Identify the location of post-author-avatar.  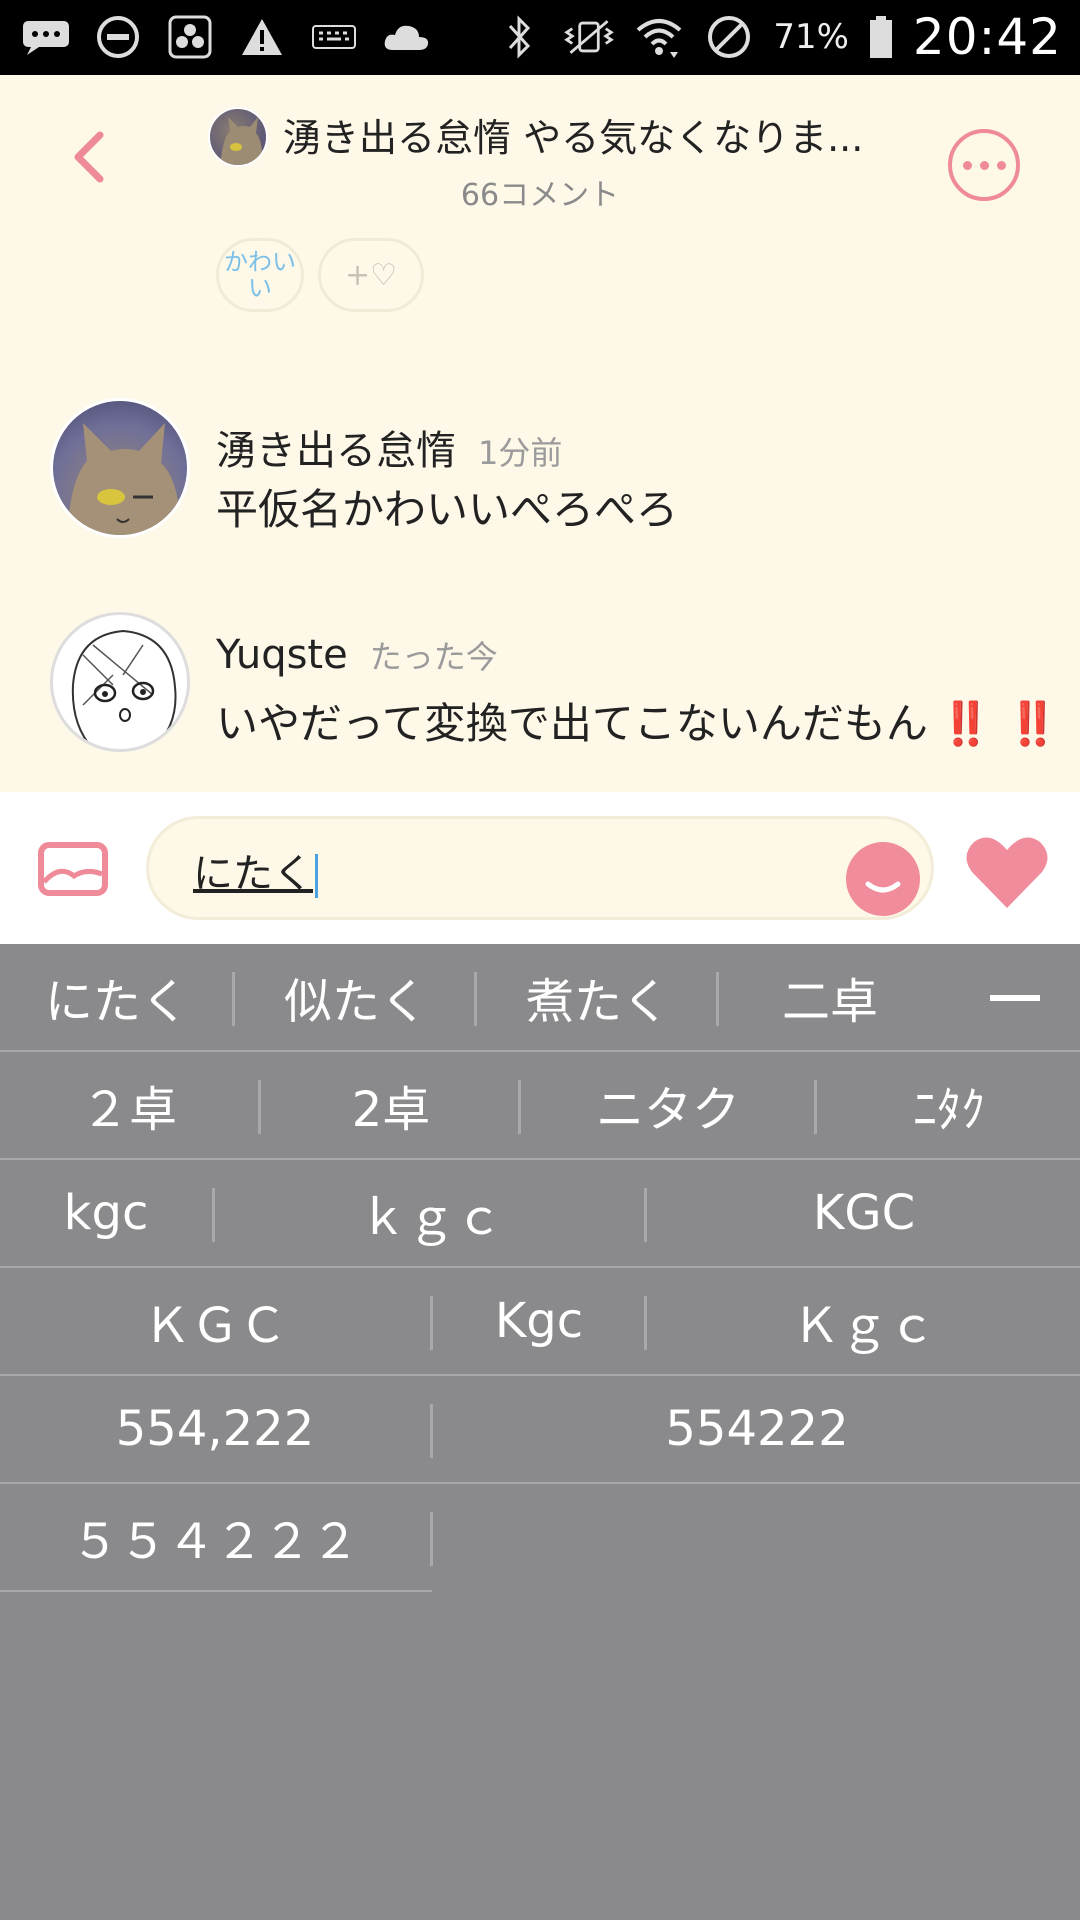
(238, 137).